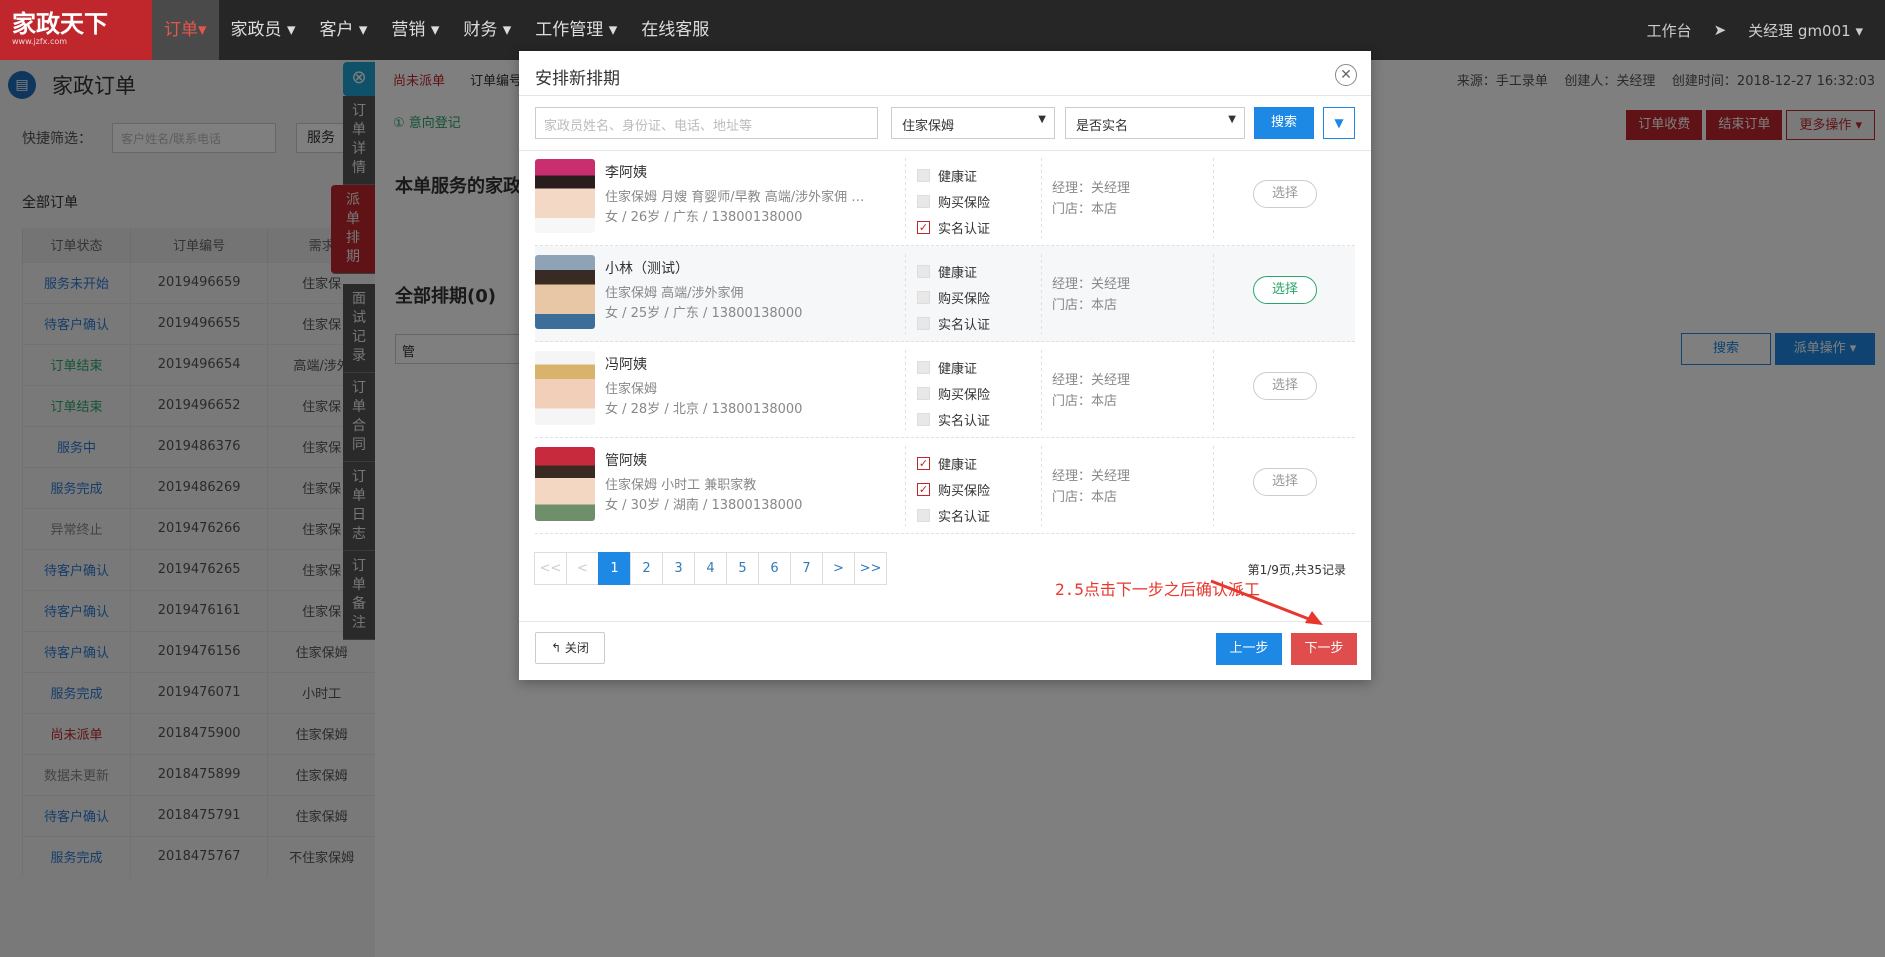  I want to click on cert-checkbox: ✓ 购买保险, so click(953, 489).